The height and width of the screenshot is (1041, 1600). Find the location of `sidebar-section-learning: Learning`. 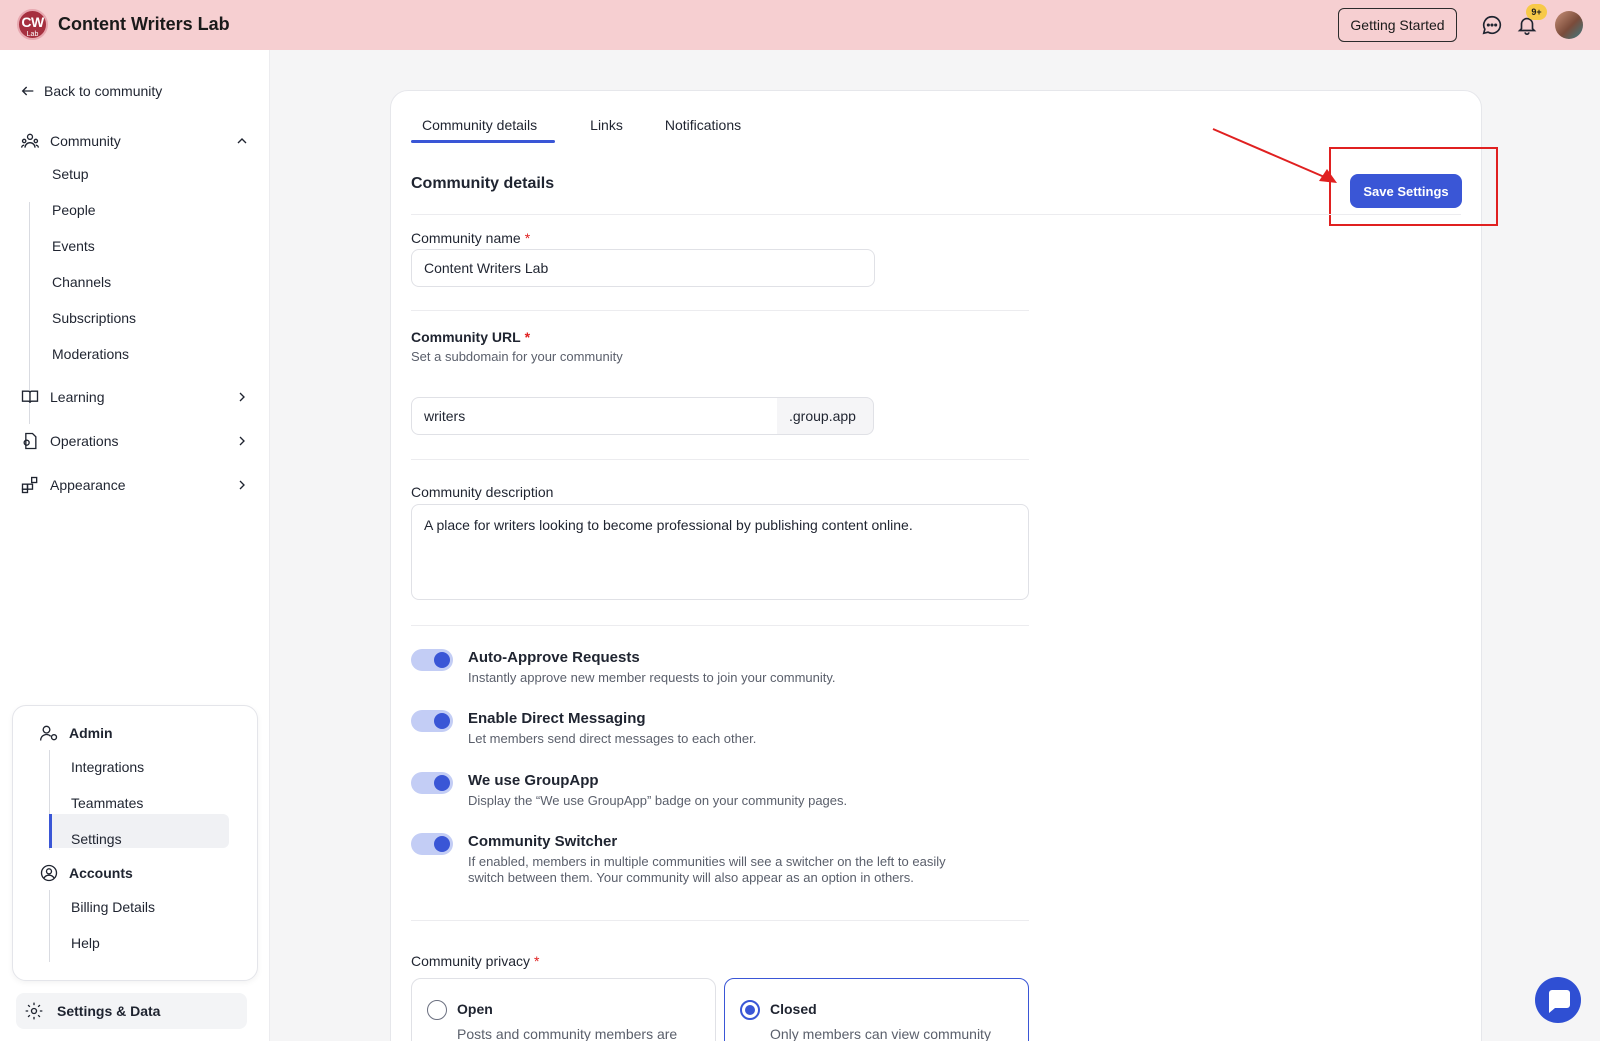

sidebar-section-learning: Learning is located at coordinates (135, 397).